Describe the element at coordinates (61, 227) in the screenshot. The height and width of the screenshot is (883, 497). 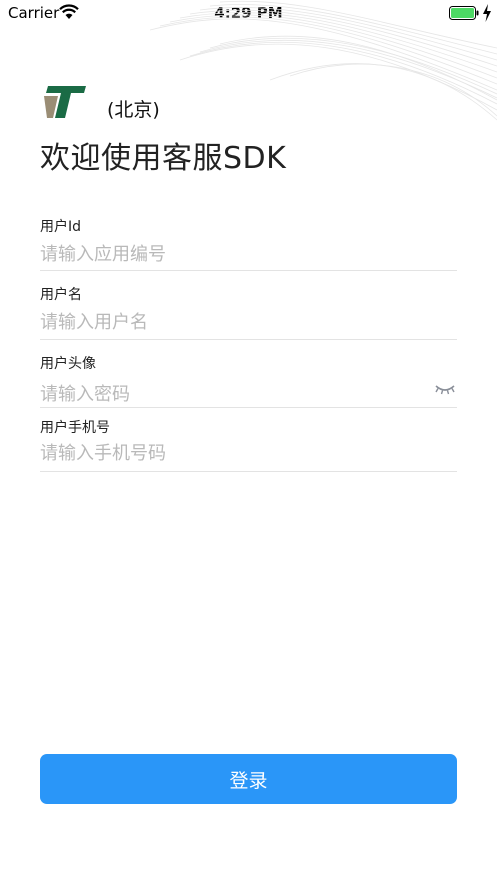
I see `field-label: 用户Id` at that location.